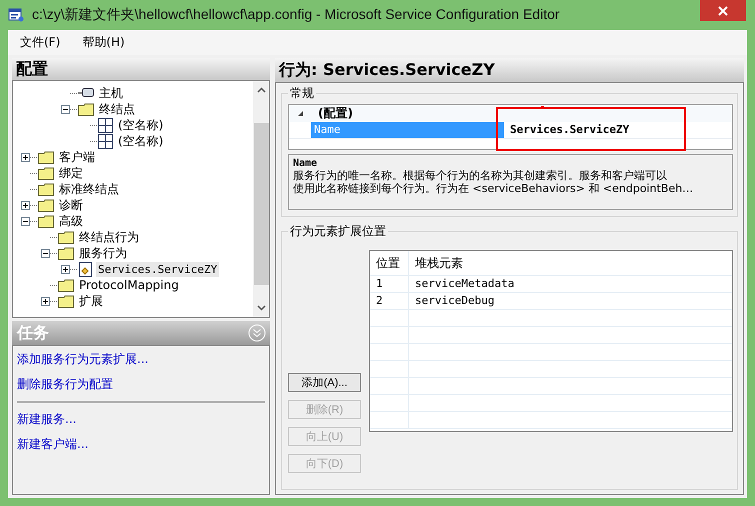  Describe the element at coordinates (389, 301) in the screenshot. I see `table-cell: 2` at that location.